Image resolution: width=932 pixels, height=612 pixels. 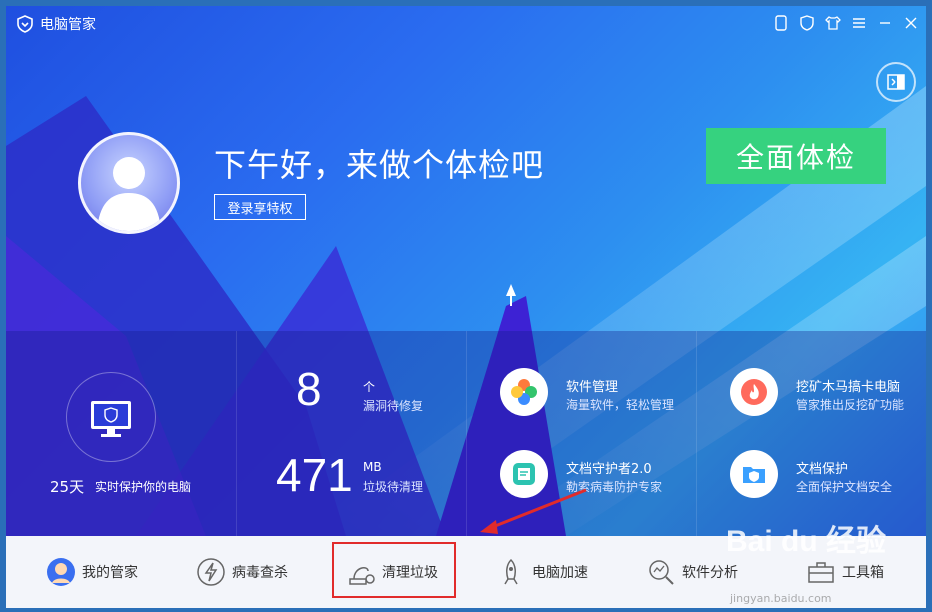 I want to click on baidu-watermark-url: jingyan.baidu.com, so click(x=781, y=598).